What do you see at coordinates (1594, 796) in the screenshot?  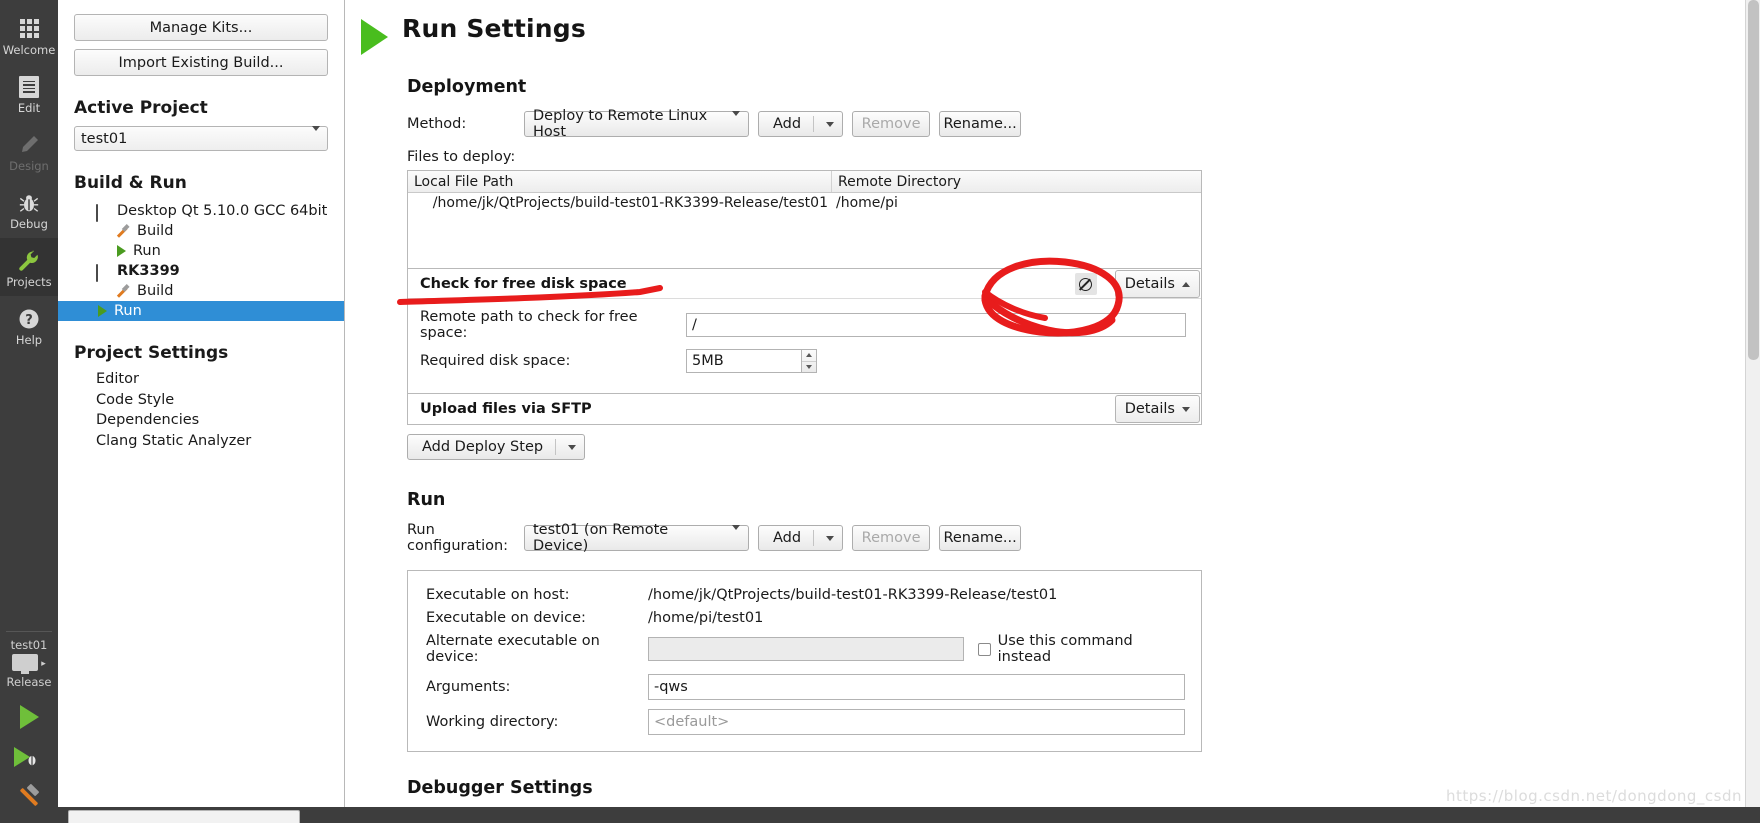 I see `watermark-text: https://blog.csdn.net/dongdong_csdn` at bounding box center [1594, 796].